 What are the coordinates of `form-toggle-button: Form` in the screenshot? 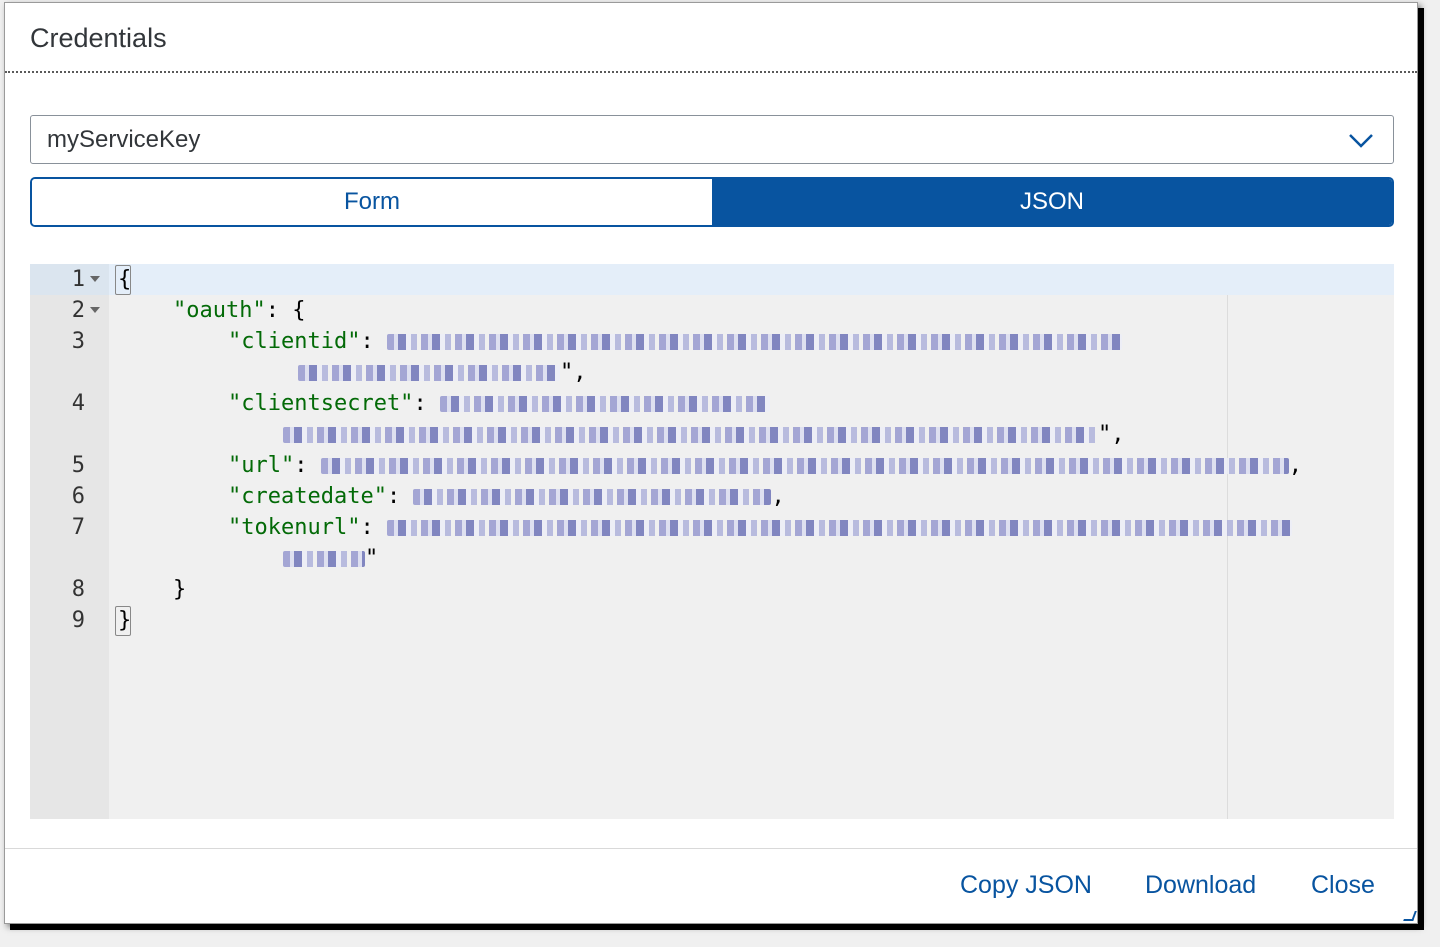 It's located at (372, 202).